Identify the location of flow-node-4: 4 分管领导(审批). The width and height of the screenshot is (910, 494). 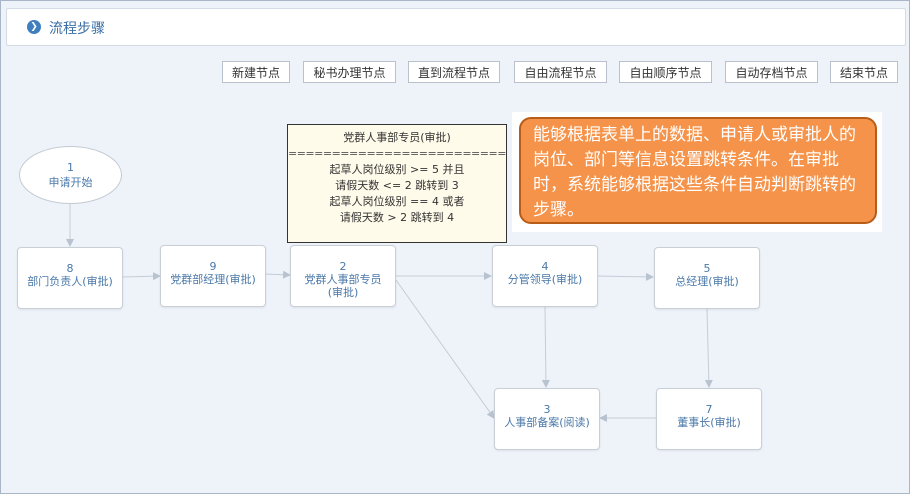
(545, 276).